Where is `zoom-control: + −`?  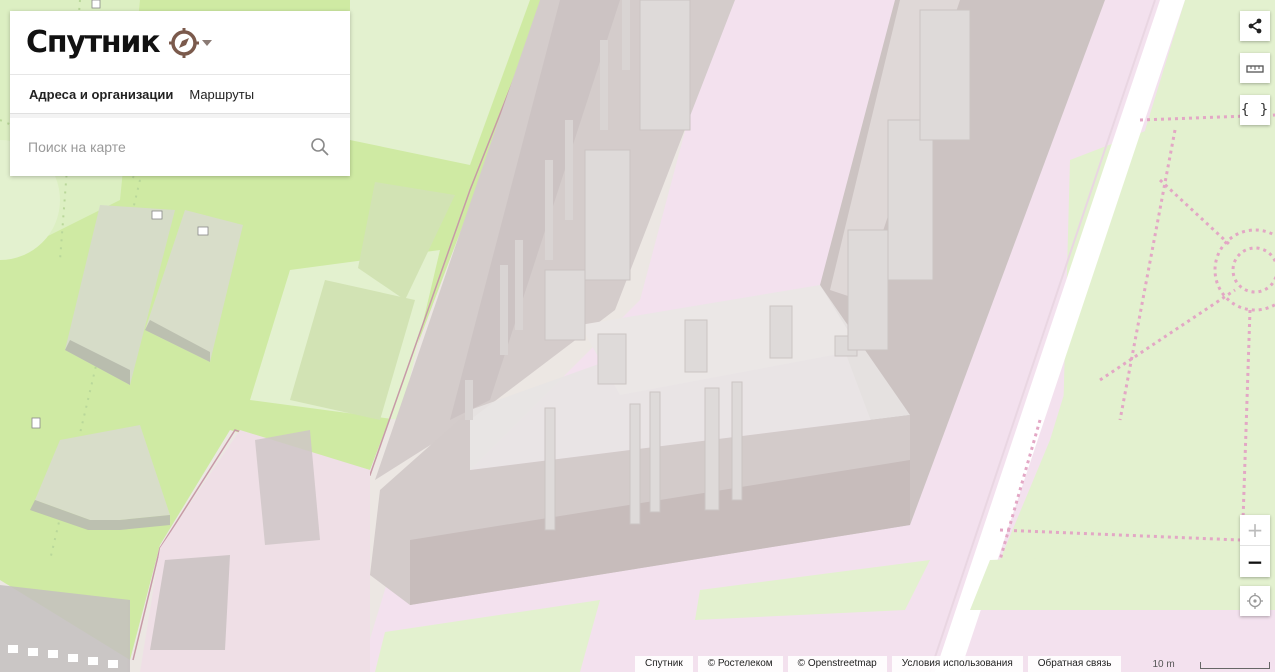
zoom-control: + − is located at coordinates (1255, 546).